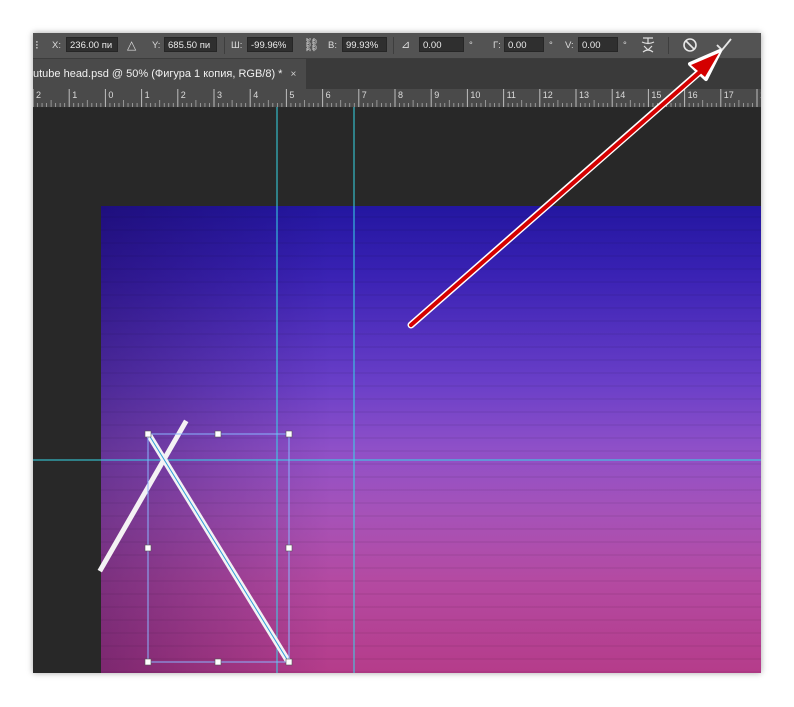 Image resolution: width=794 pixels, height=707 pixels. I want to click on handle-bottom-right, so click(289, 662).